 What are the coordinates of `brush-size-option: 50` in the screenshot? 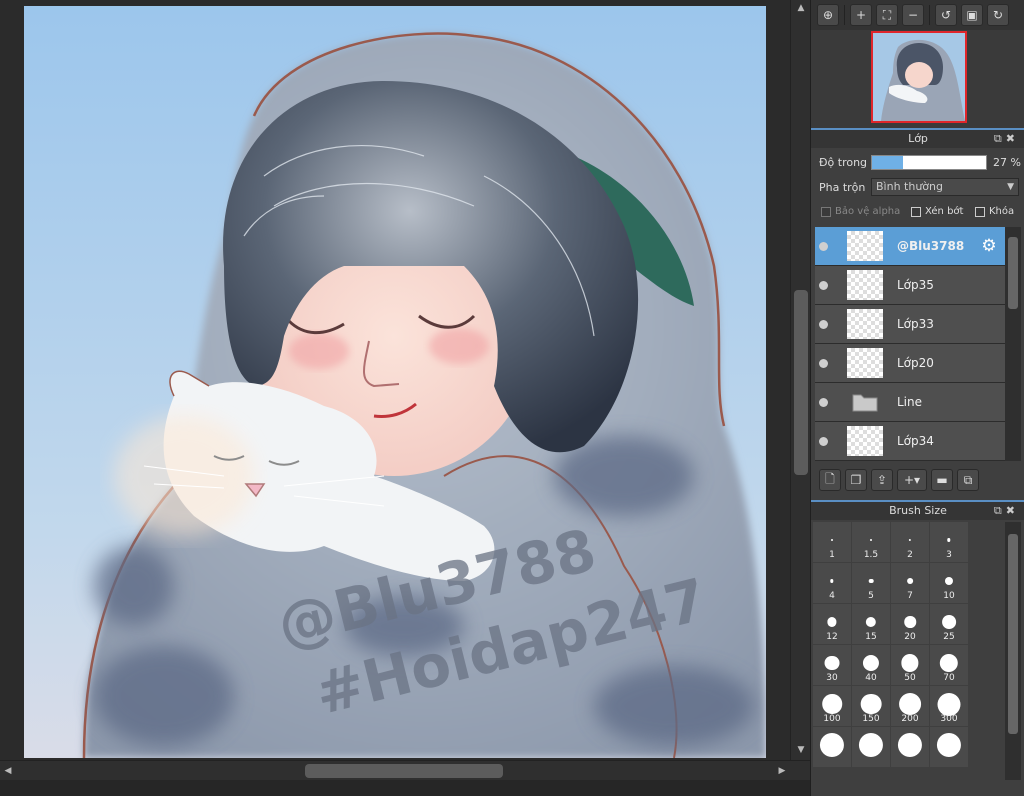 It's located at (910, 665).